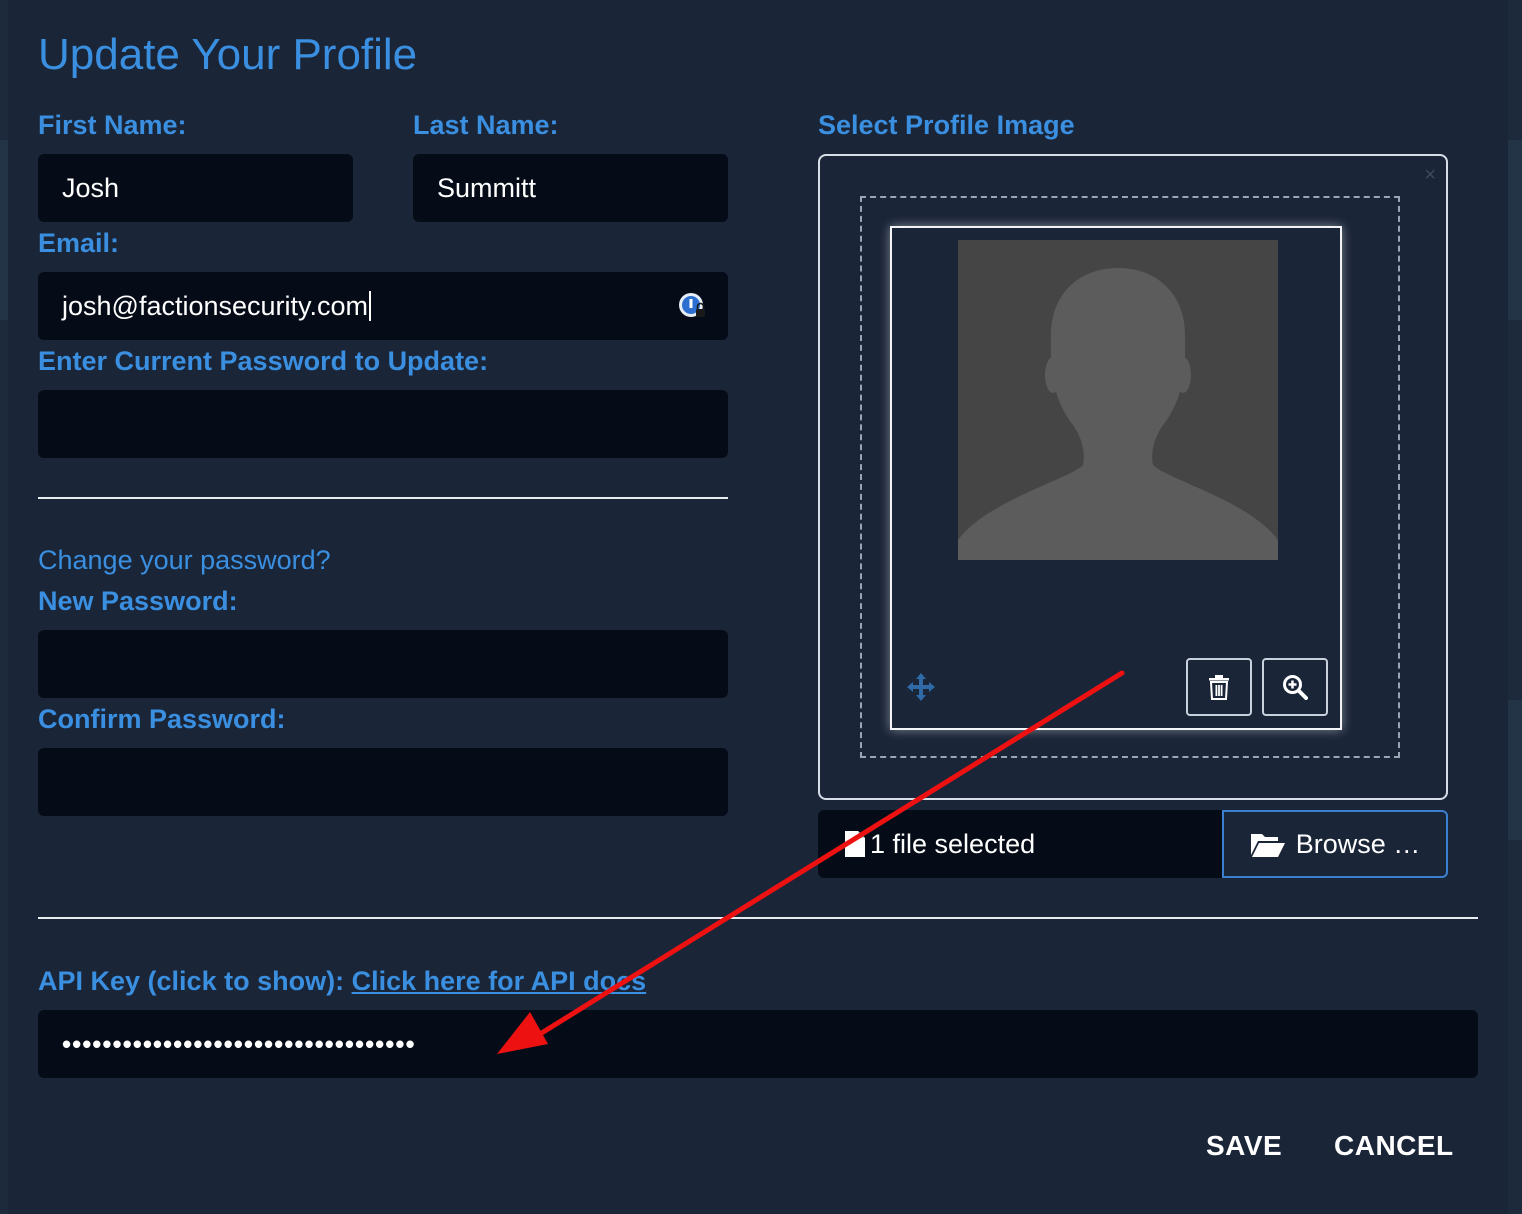  What do you see at coordinates (570, 188) in the screenshot?
I see `last-name-field: Summitt` at bounding box center [570, 188].